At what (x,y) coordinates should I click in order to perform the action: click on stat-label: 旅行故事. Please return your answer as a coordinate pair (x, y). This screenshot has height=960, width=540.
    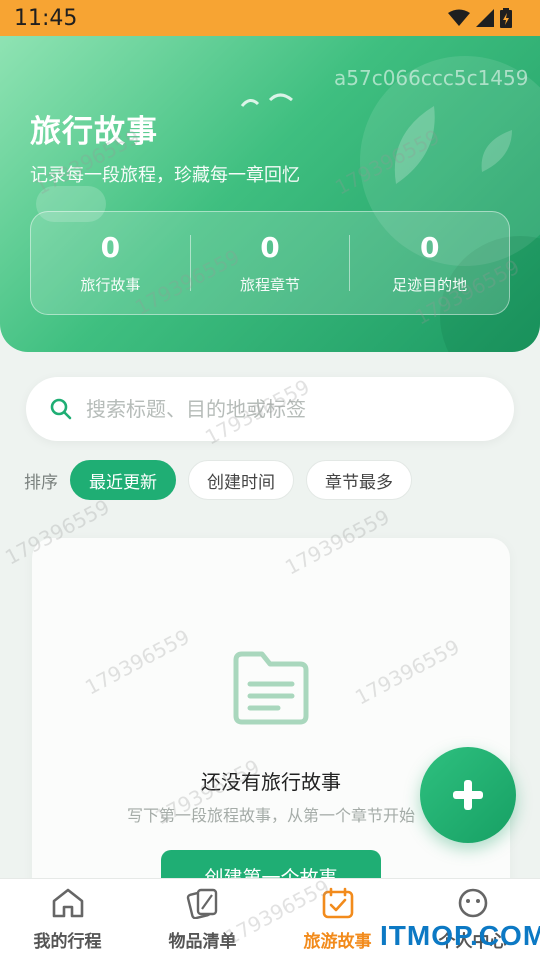
    Looking at the image, I should click on (110, 285).